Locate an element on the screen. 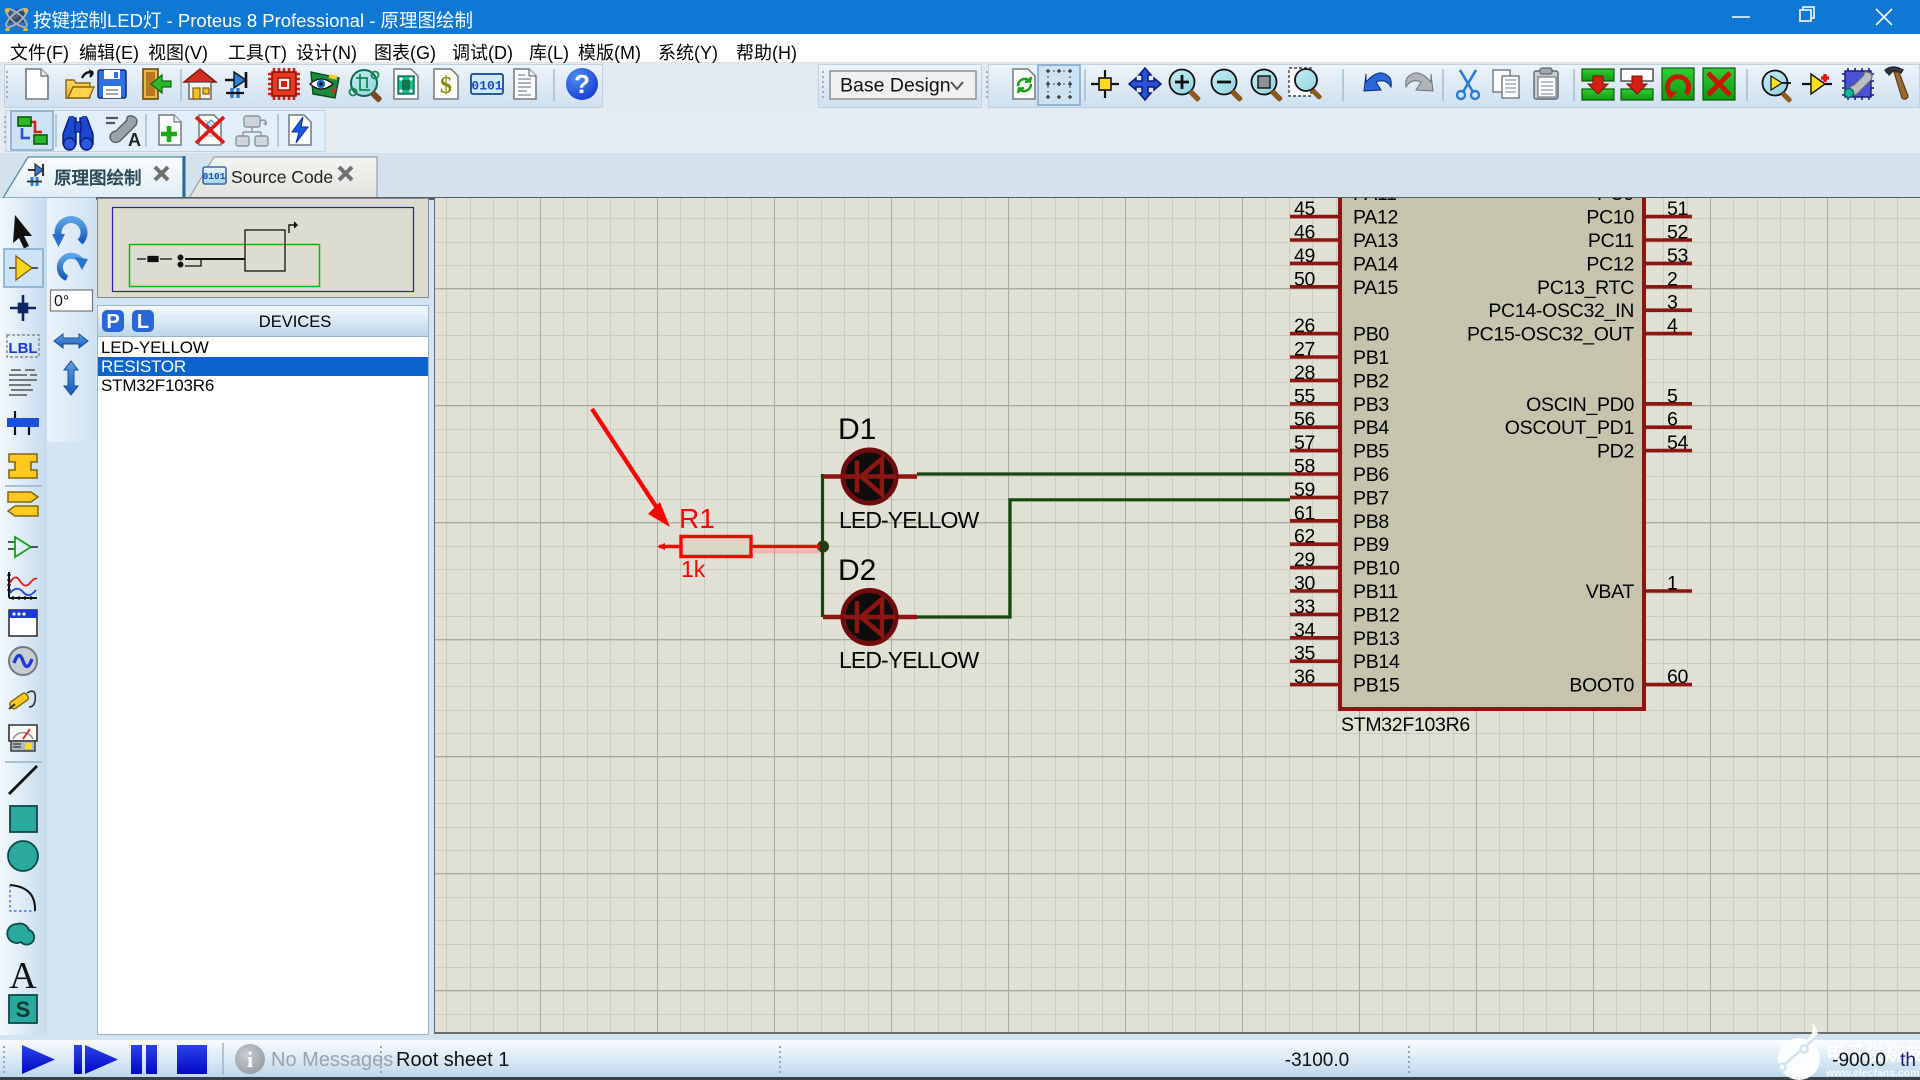 Image resolution: width=1920 pixels, height=1080 pixels. svg-text: OSCIN_PD0 is located at coordinates (1580, 405).